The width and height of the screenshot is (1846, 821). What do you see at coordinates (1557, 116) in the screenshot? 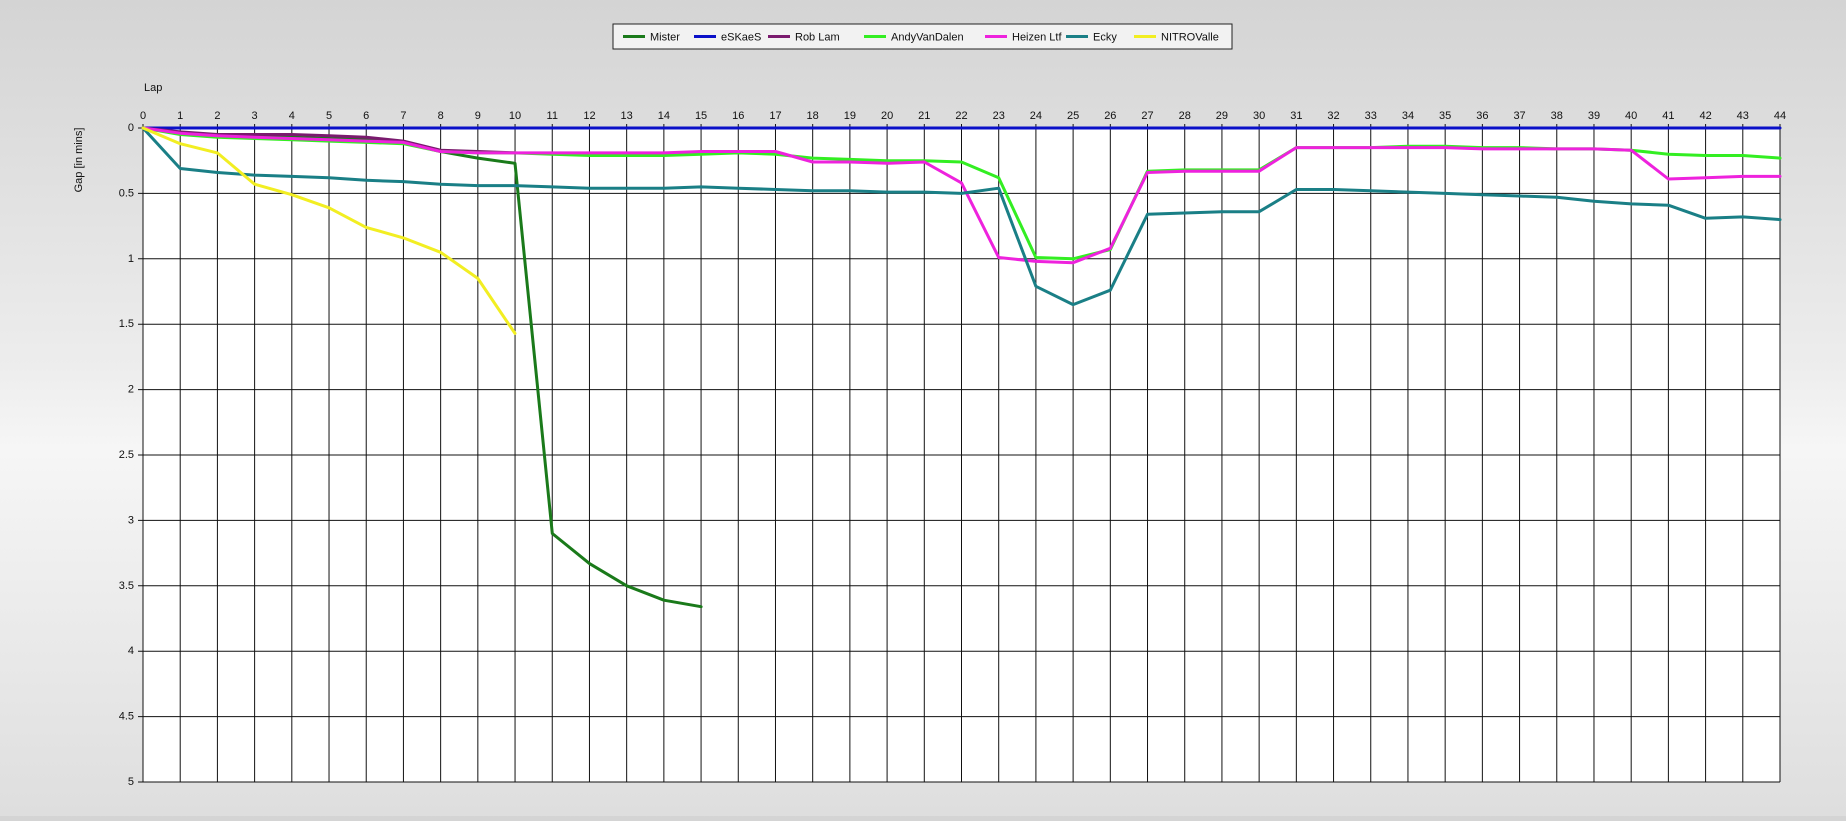
I see `x-tick-label: 38` at bounding box center [1557, 116].